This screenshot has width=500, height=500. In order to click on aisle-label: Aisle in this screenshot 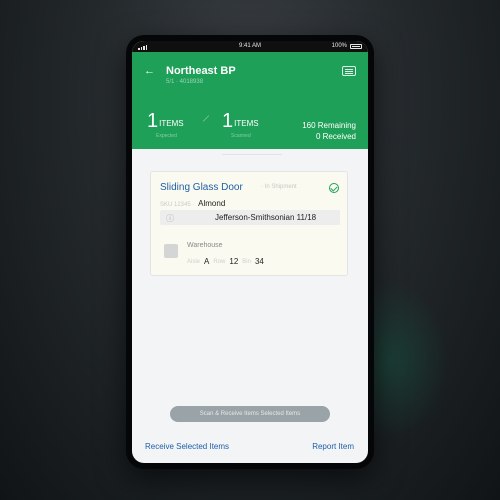, I will do `click(194, 261)`.